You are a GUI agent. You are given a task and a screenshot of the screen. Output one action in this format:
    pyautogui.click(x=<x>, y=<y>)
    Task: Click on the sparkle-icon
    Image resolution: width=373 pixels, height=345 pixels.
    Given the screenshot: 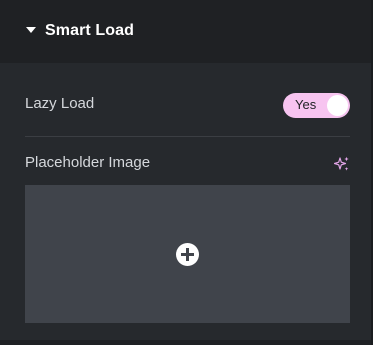 What is the action you would take?
    pyautogui.click(x=342, y=164)
    